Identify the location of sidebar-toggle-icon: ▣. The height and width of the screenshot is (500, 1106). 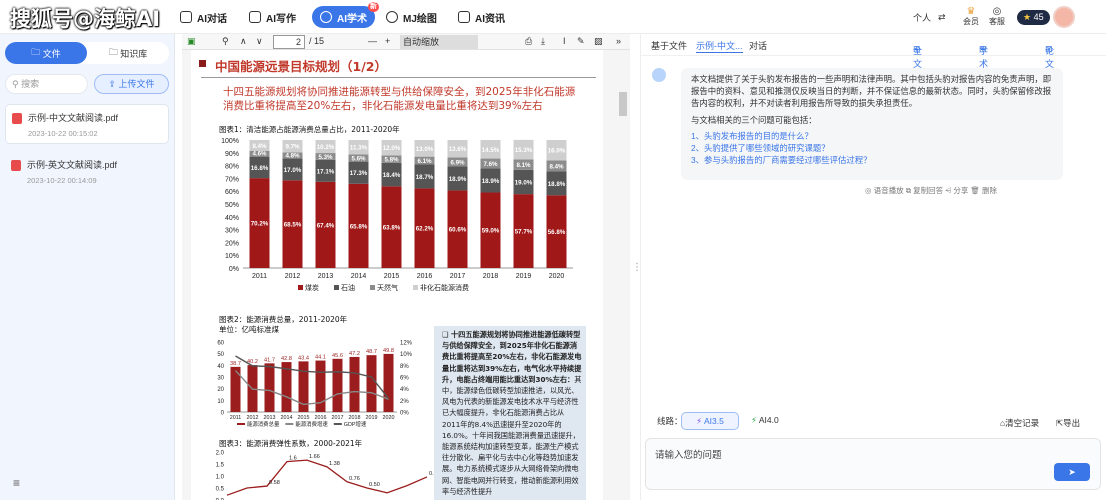
(191, 41).